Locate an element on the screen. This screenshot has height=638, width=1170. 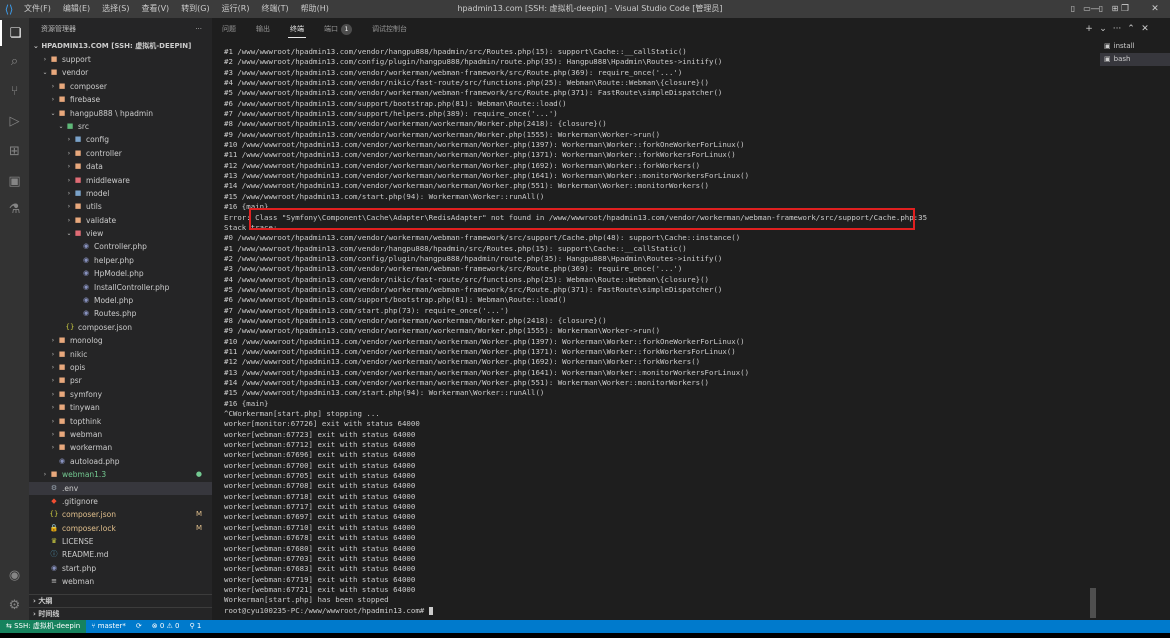
tree-folder: › ■ support is located at coordinates (120, 59).